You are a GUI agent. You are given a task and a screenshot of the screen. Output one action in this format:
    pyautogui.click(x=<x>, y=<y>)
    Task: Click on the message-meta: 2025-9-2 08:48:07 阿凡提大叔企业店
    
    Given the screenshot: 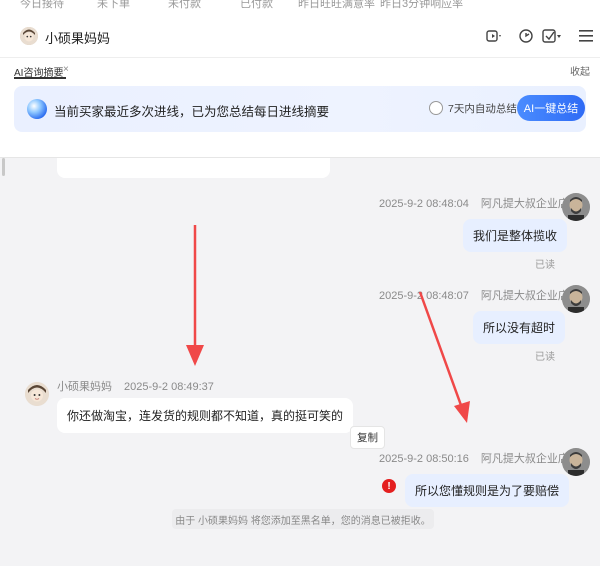 What is the action you would take?
    pyautogui.click(x=474, y=295)
    